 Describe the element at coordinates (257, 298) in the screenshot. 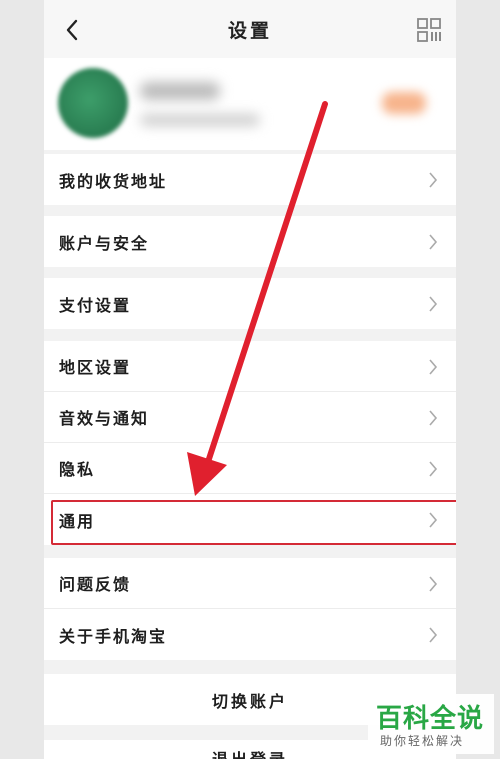

I see `pointer-arrow` at that location.